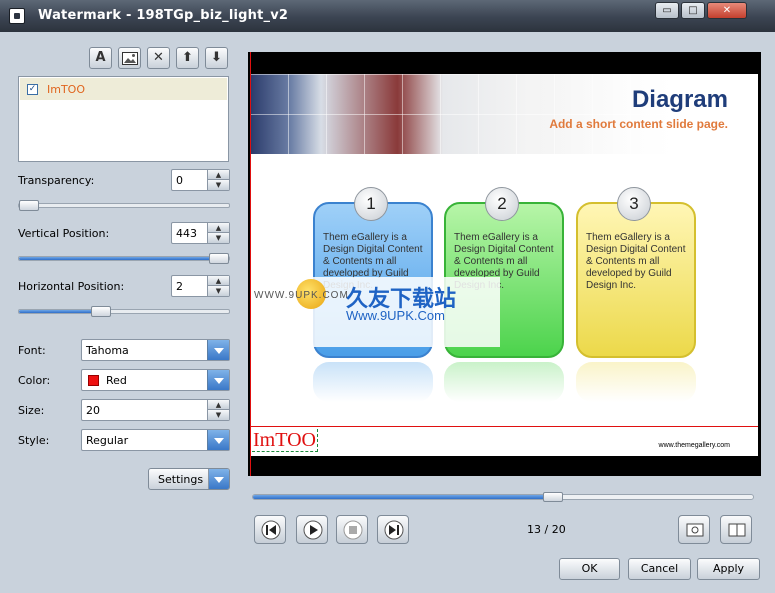 The image size is (775, 593). I want to click on card-number: 3, so click(634, 204).